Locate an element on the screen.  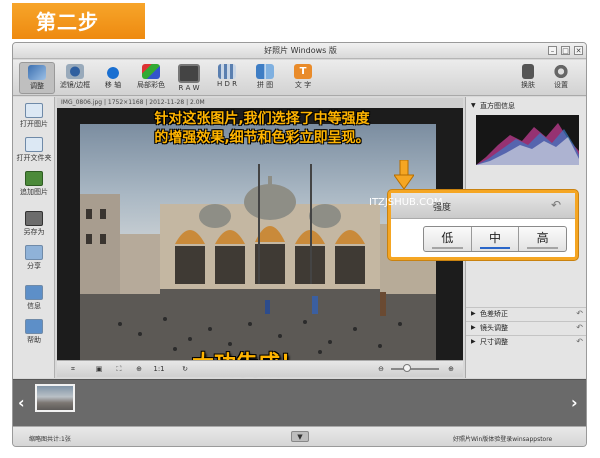
settings-button: 设置 is located at coordinates (561, 78).